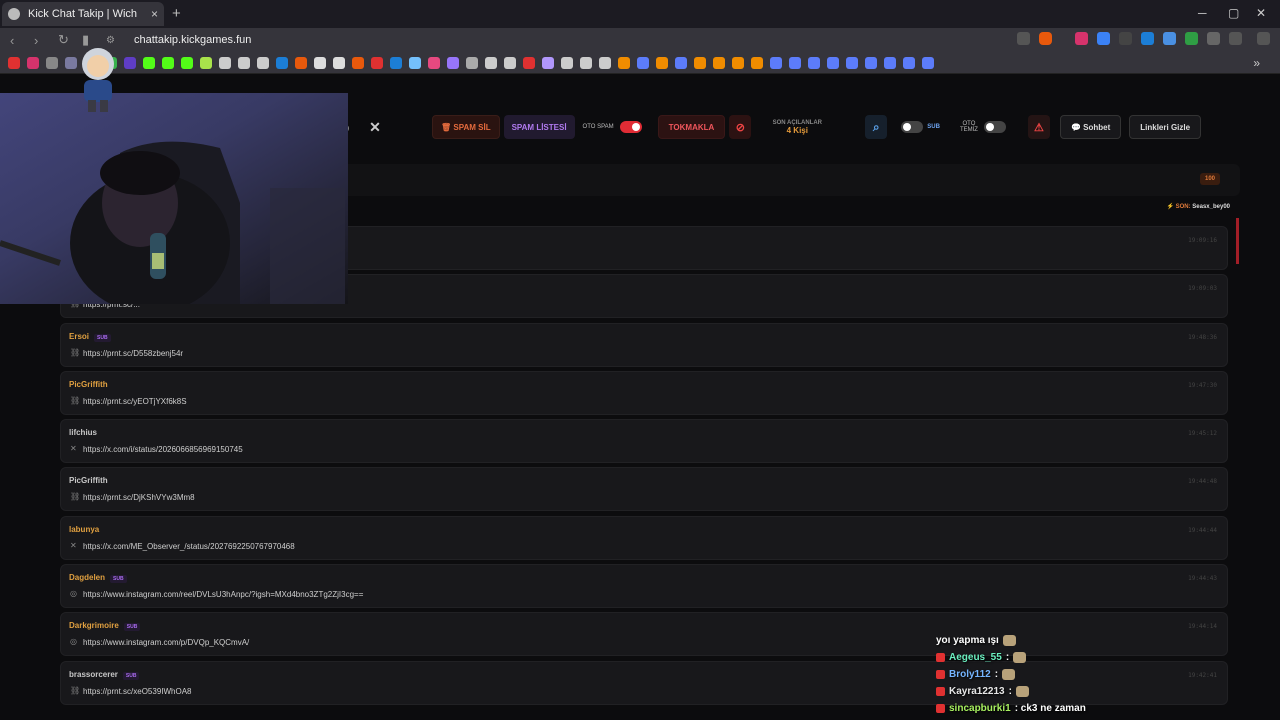 The width and height of the screenshot is (1280, 720). What do you see at coordinates (133, 353) in the screenshot?
I see `row-link: https://prnt.sc/D558zbenj54r` at bounding box center [133, 353].